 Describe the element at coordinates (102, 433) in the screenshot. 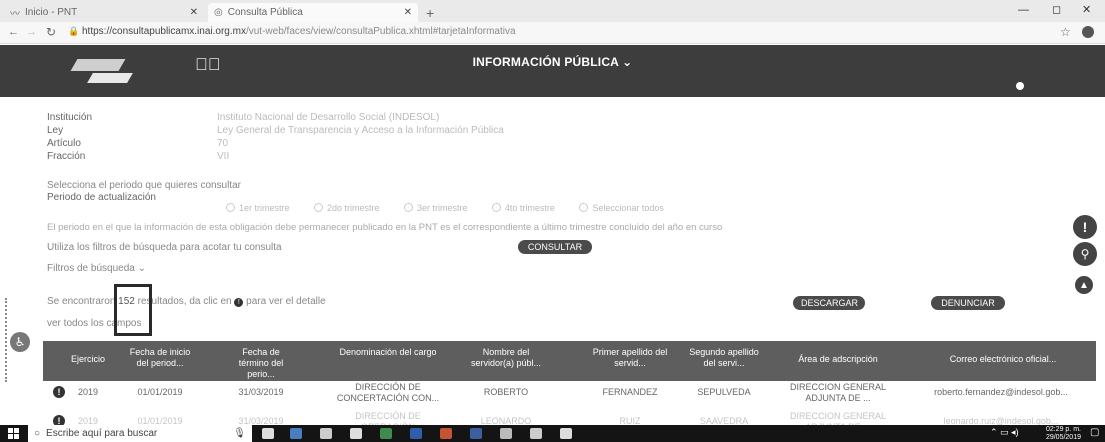

I see `taskbar-search-placeholder: Escribe aquí para buscar` at that location.